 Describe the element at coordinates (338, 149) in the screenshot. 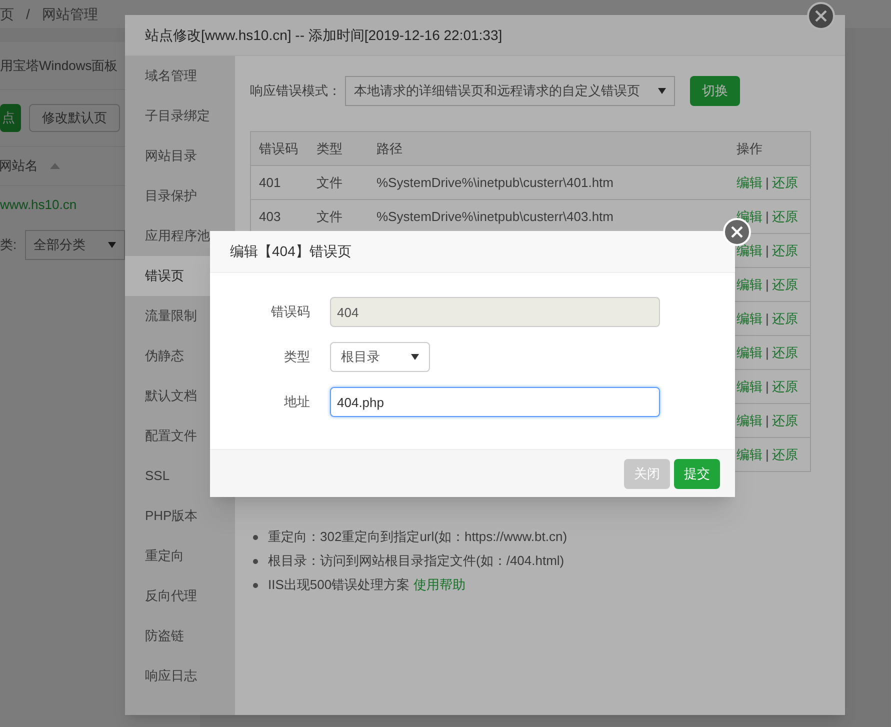

I see `column-header: 类型` at that location.